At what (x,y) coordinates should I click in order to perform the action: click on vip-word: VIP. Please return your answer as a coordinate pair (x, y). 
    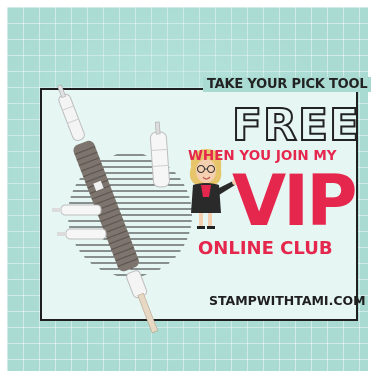
    Looking at the image, I should click on (295, 201).